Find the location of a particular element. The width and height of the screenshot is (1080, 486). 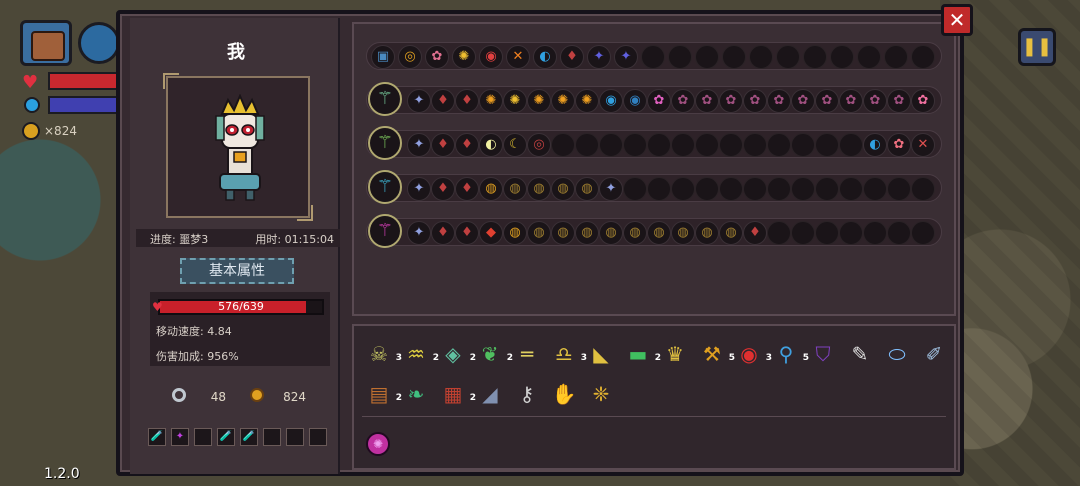

horn-icon: ◣ is located at coordinates (601, 355).